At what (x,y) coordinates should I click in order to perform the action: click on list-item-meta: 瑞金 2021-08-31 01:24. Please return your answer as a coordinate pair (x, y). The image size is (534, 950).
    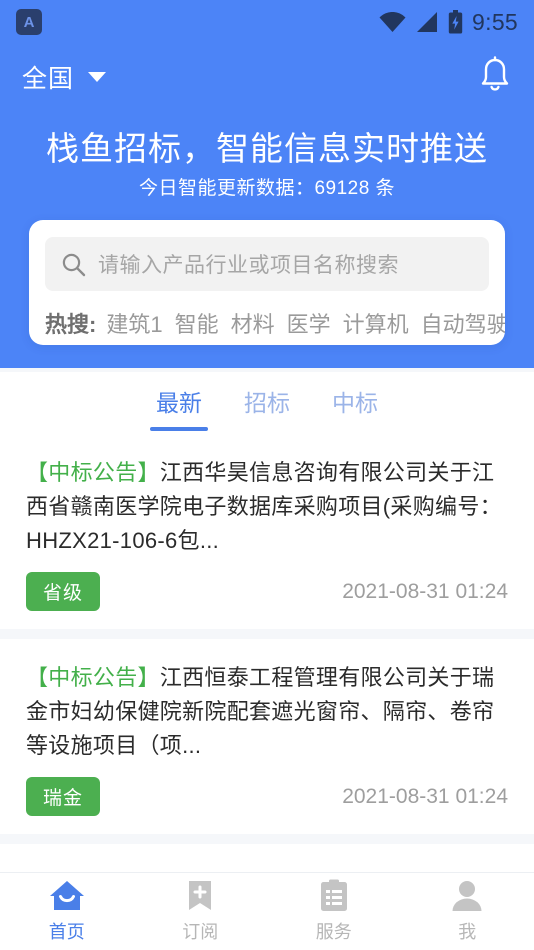
    Looking at the image, I should click on (267, 796).